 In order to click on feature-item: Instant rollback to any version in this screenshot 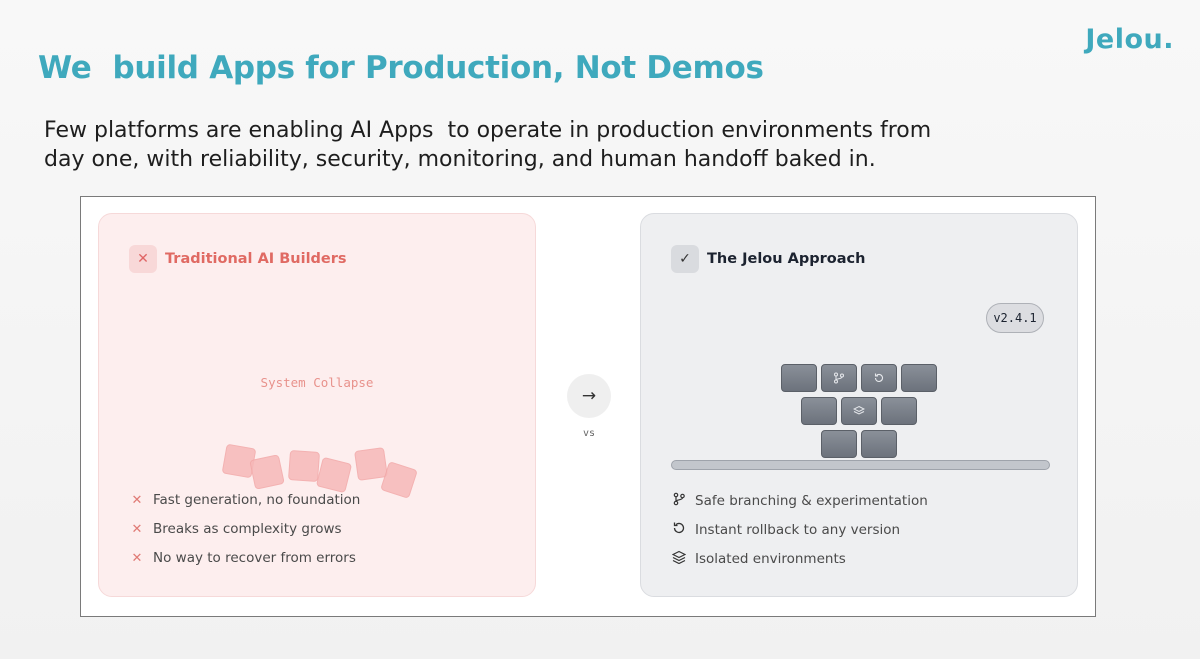, I will do `click(785, 530)`.